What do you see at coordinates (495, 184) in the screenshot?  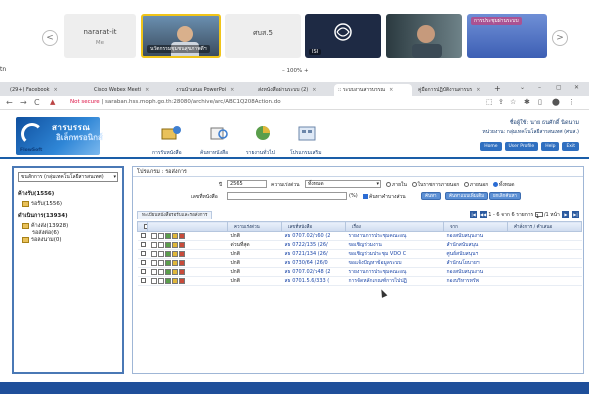 I see `radio-all` at bounding box center [495, 184].